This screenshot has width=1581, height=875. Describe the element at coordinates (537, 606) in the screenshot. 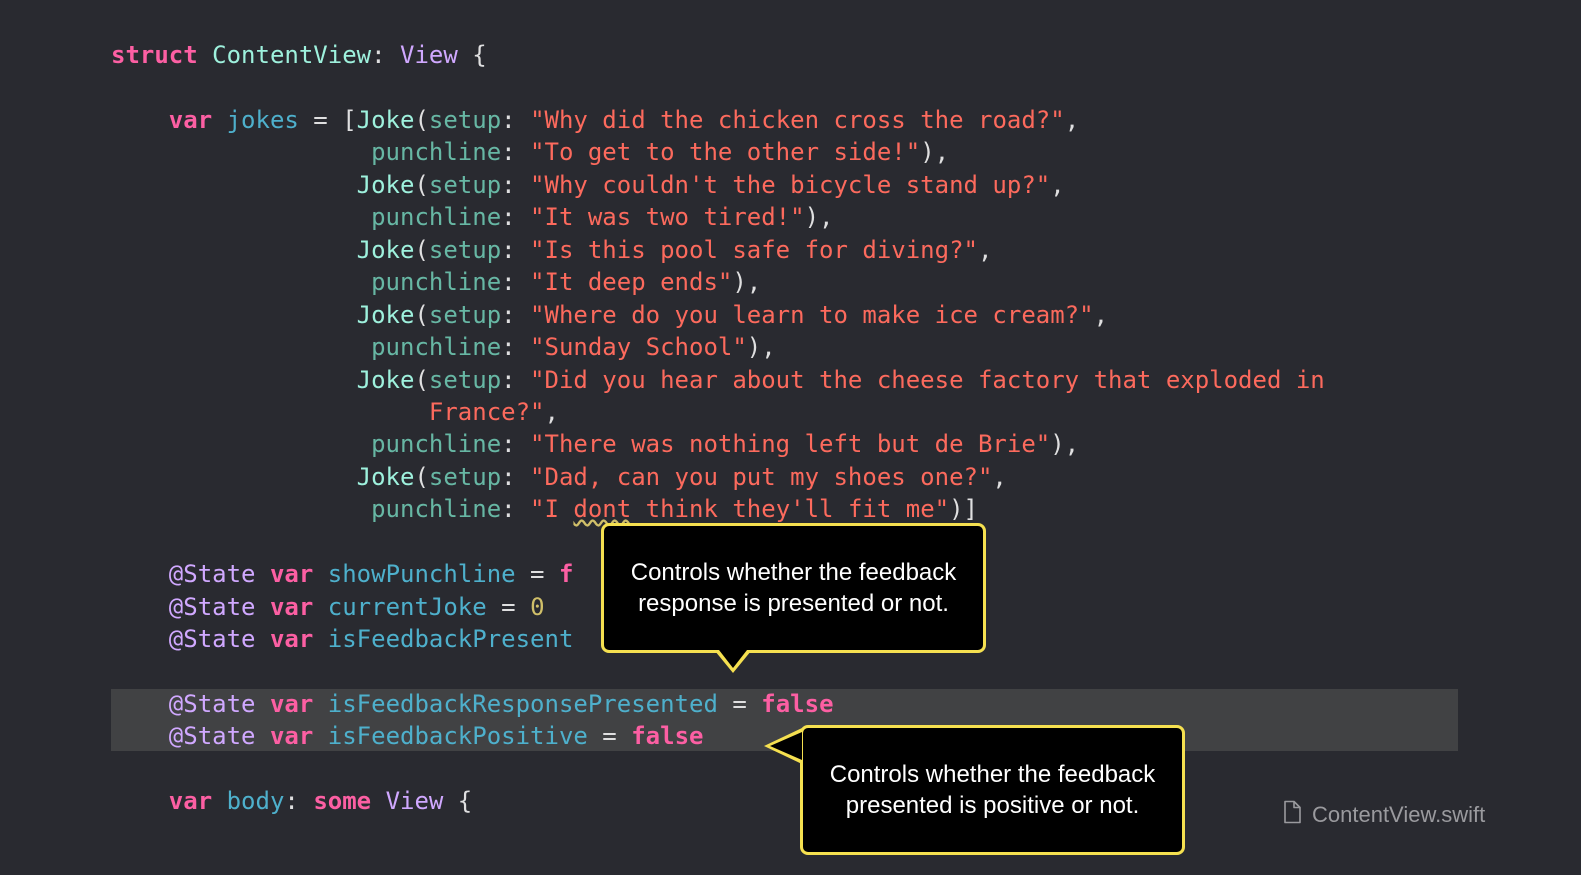

I see `code-token: 0` at that location.